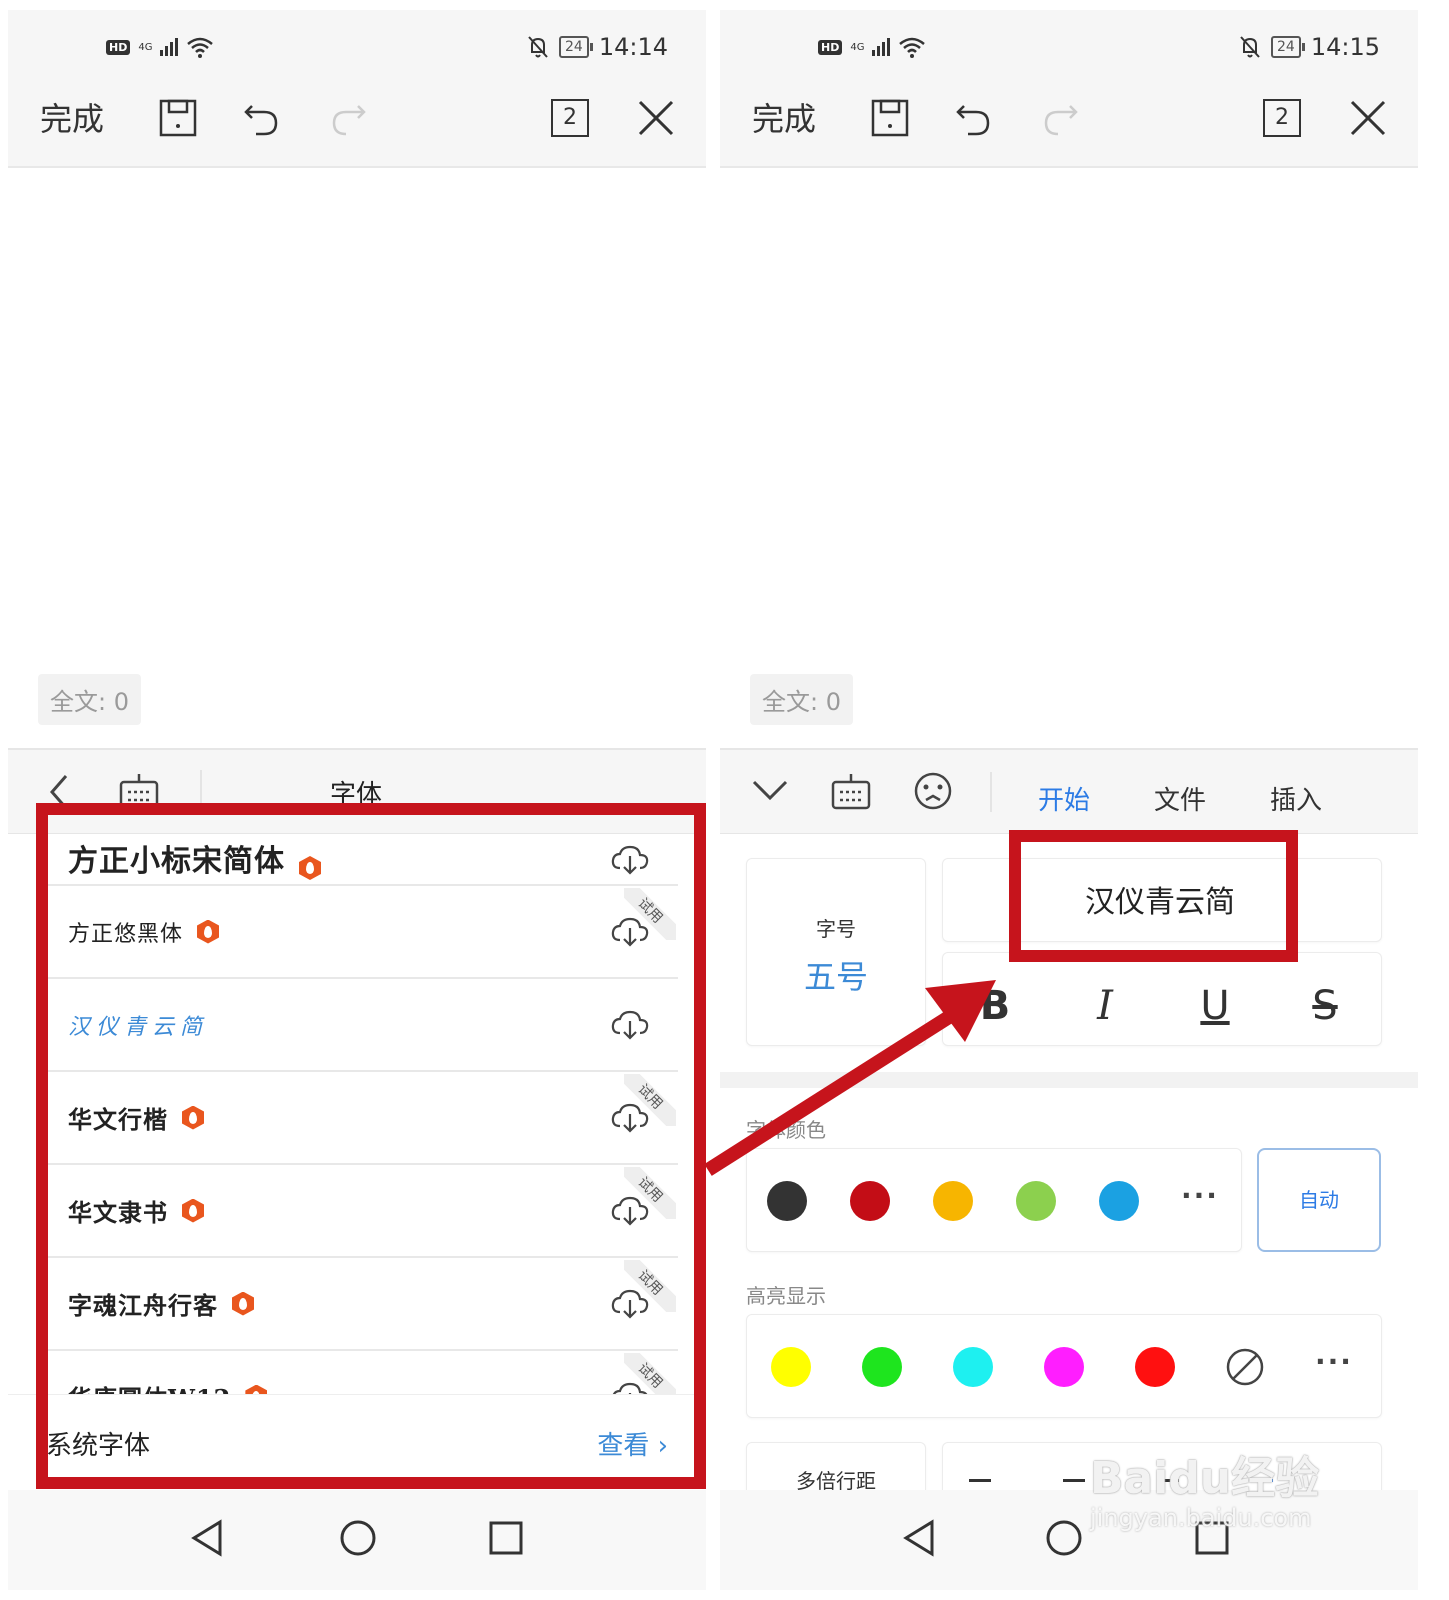 The image size is (1449, 1600). Describe the element at coordinates (1180, 798) in the screenshot. I see `tab-file: 文件` at that location.